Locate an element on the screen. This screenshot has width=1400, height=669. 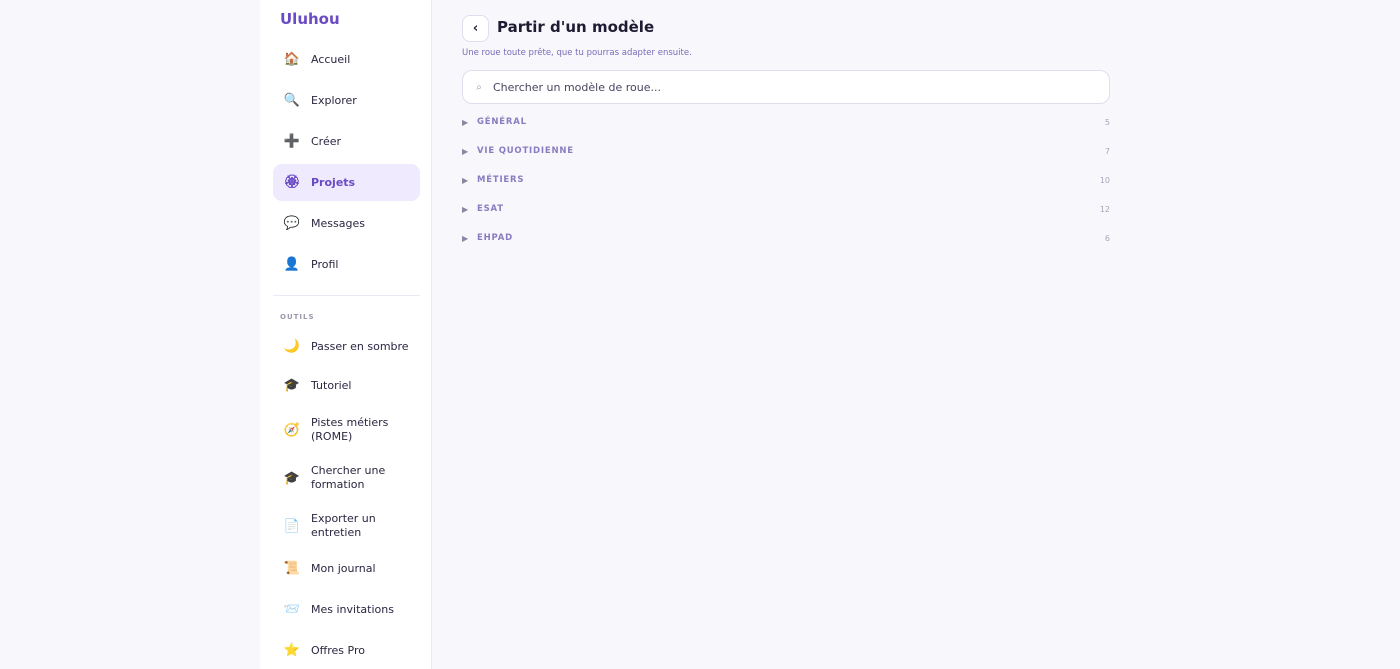
tool-label: Mon journal is located at coordinates (343, 568).